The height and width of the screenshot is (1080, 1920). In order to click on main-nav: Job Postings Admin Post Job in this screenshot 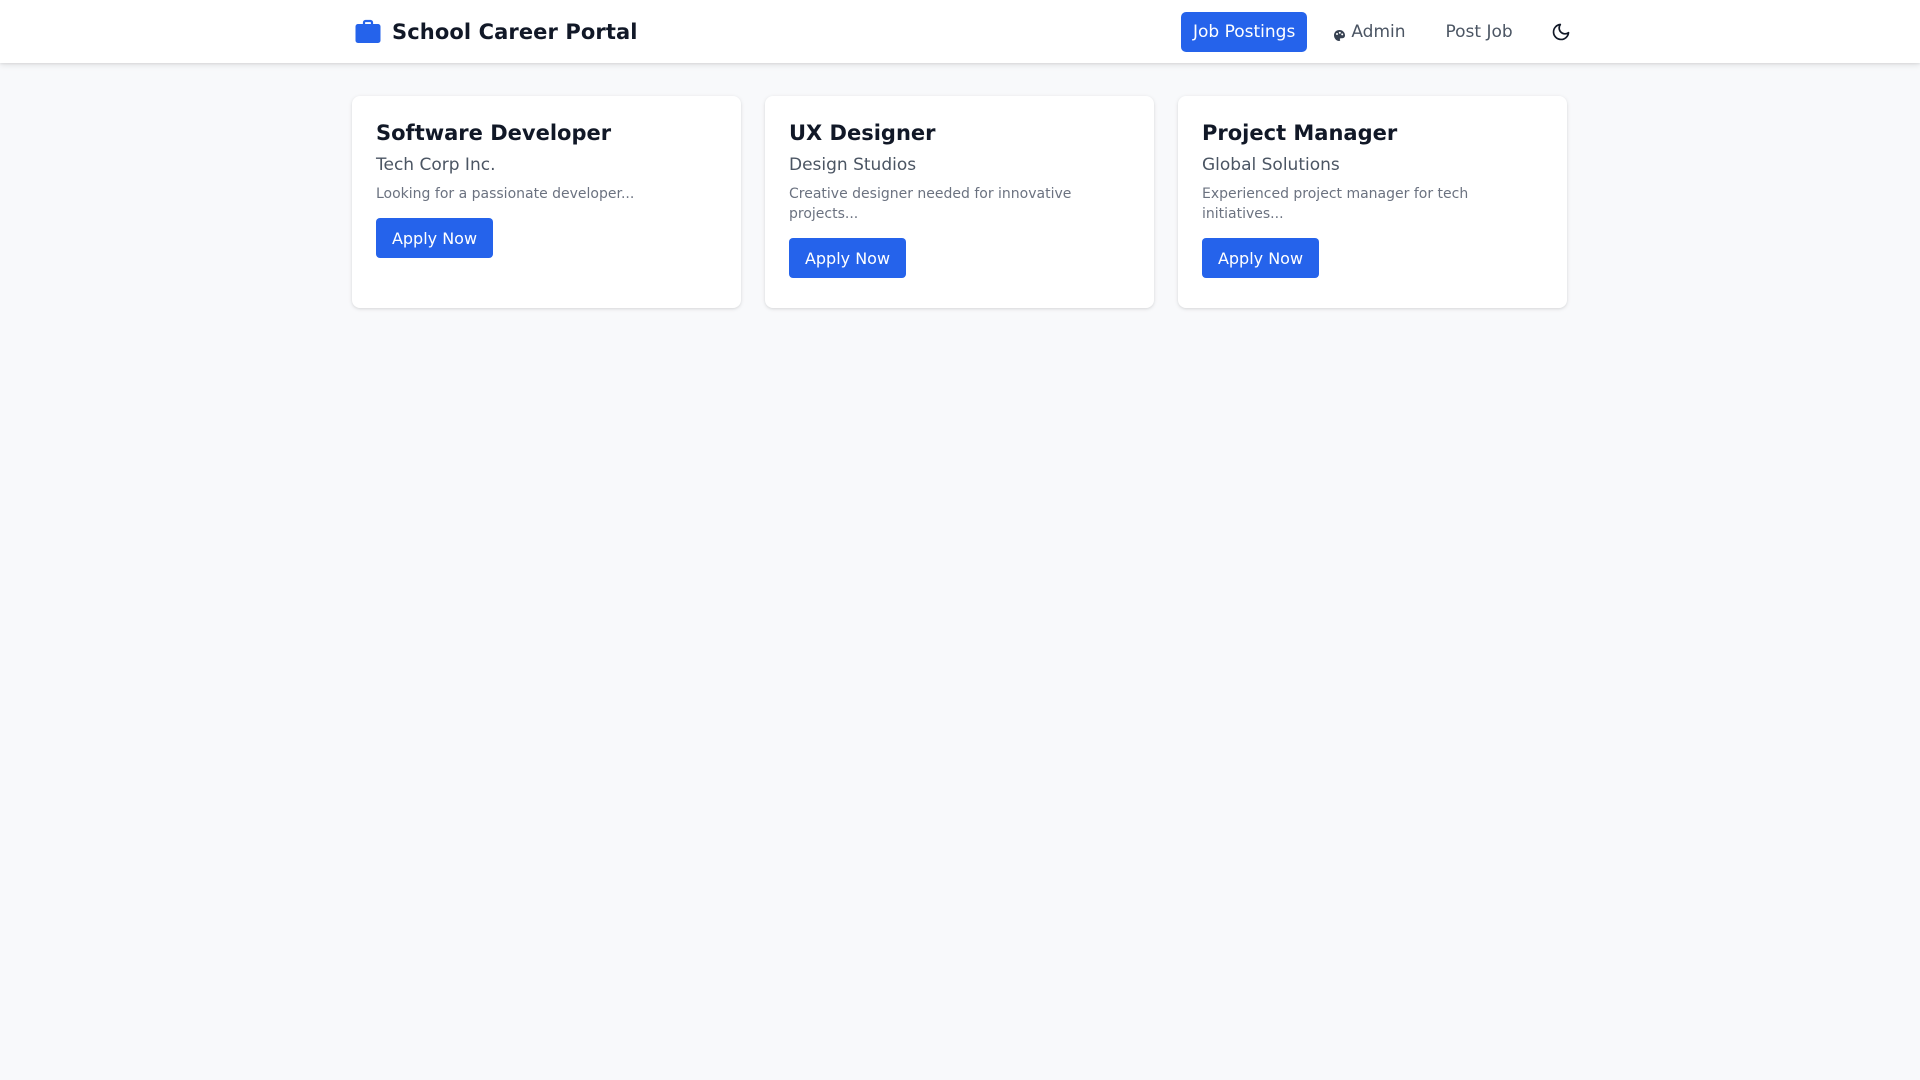, I will do `click(1380, 32)`.